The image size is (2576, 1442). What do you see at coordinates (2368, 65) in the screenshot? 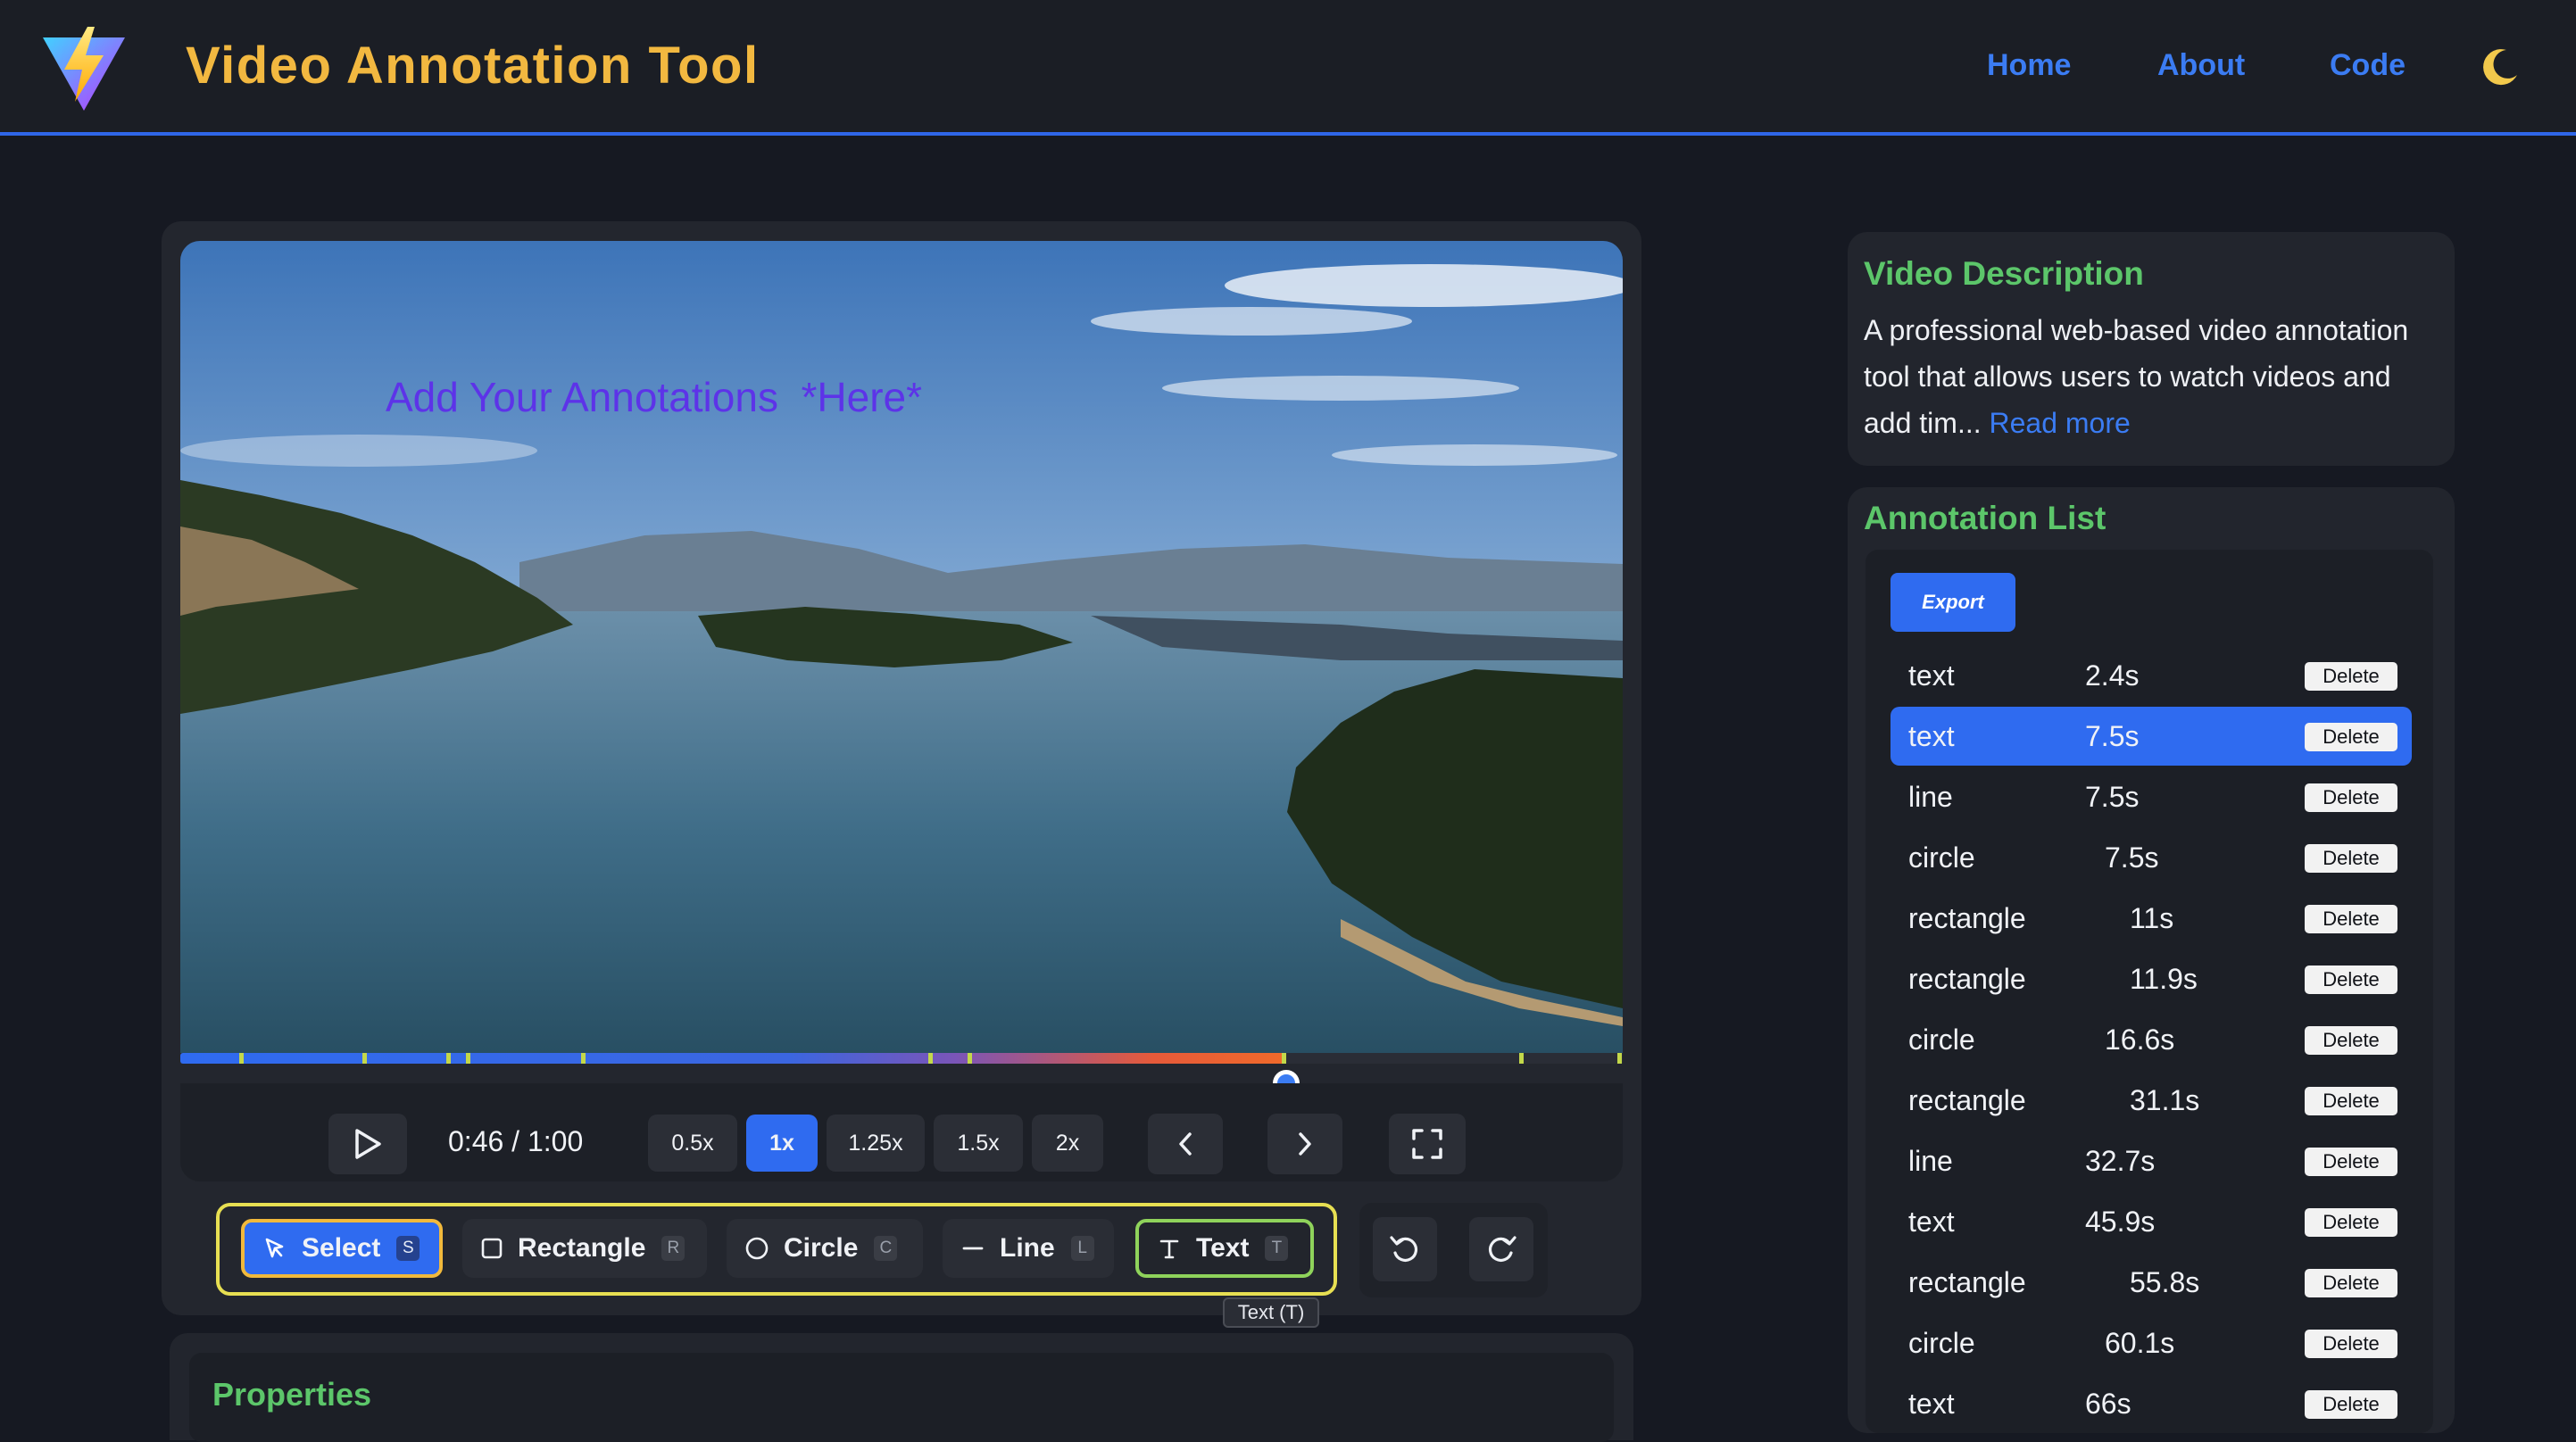
I see `nav-code-link: Code` at bounding box center [2368, 65].